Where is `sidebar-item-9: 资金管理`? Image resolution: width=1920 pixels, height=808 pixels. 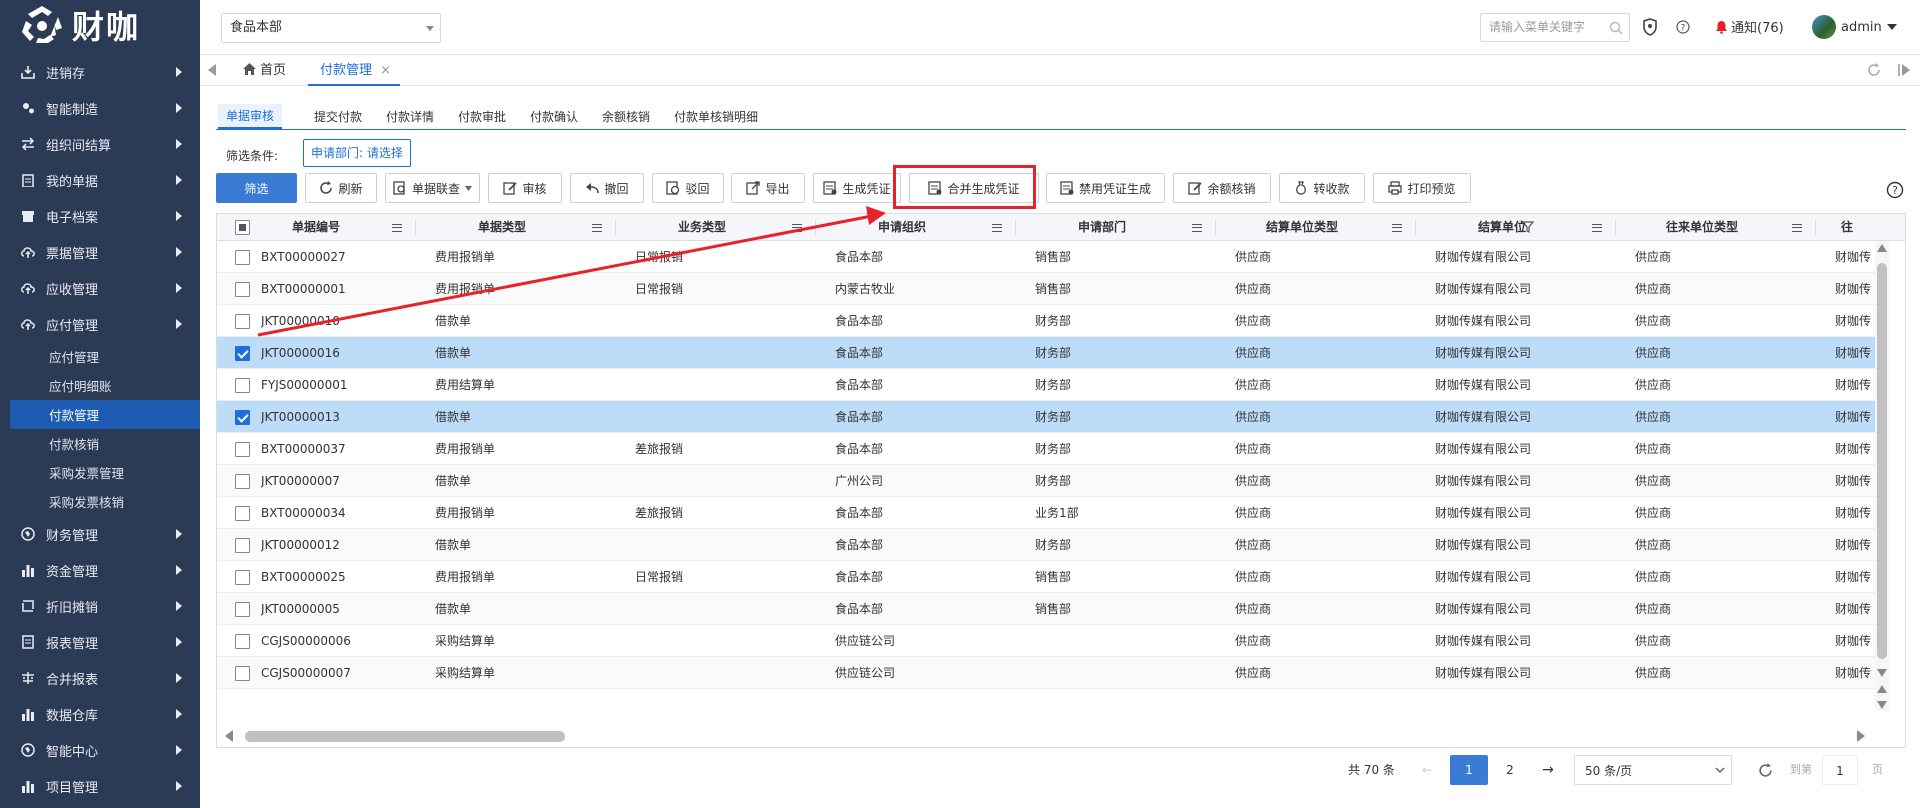
sidebar-item-9: 资金管理 is located at coordinates (100, 570).